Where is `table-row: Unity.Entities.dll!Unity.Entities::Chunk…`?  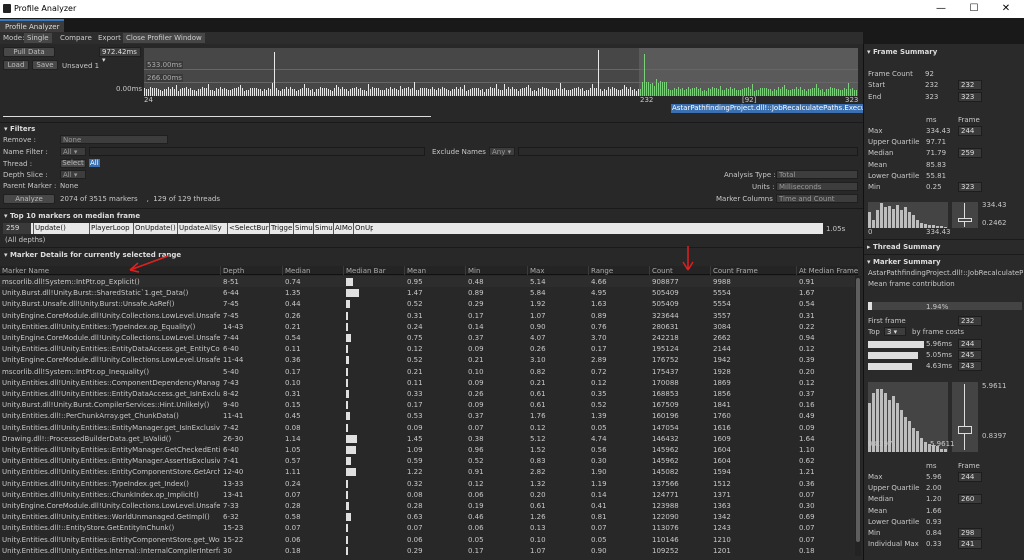 table-row: Unity.Entities.dll!Unity.Entities::Chunk… is located at coordinates (427, 494).